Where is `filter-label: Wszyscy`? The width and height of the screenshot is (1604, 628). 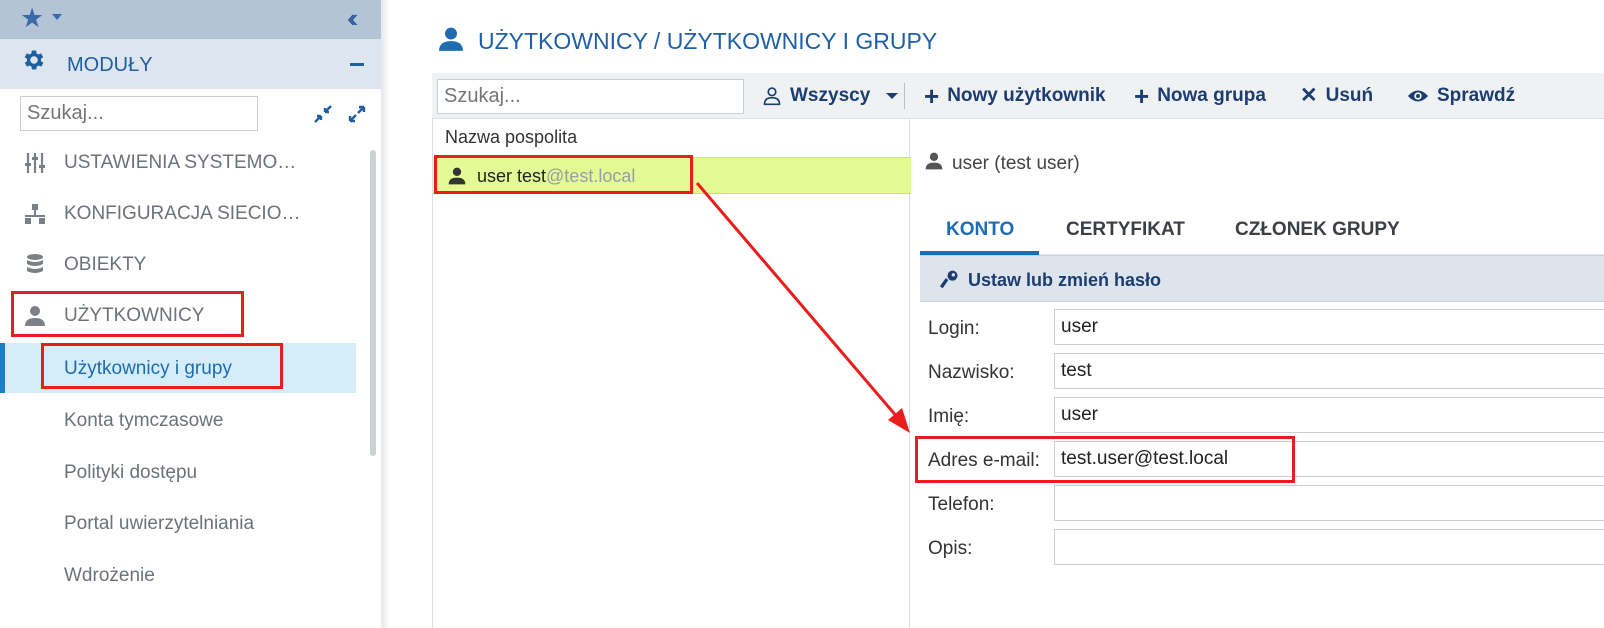 filter-label: Wszyscy is located at coordinates (830, 95).